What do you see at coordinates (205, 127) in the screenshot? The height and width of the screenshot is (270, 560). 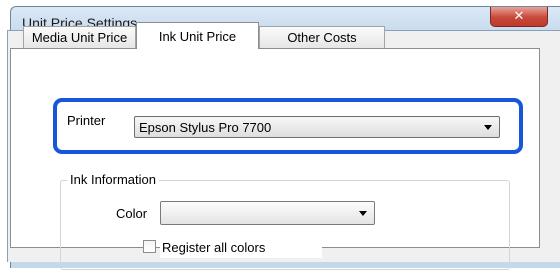 I see `printer-selected-value: Epson Stylus Pro 7700` at bounding box center [205, 127].